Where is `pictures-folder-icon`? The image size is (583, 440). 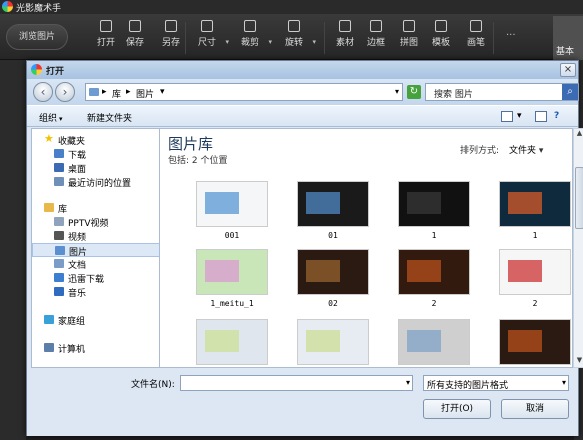
pictures-folder-icon is located at coordinates (94, 92).